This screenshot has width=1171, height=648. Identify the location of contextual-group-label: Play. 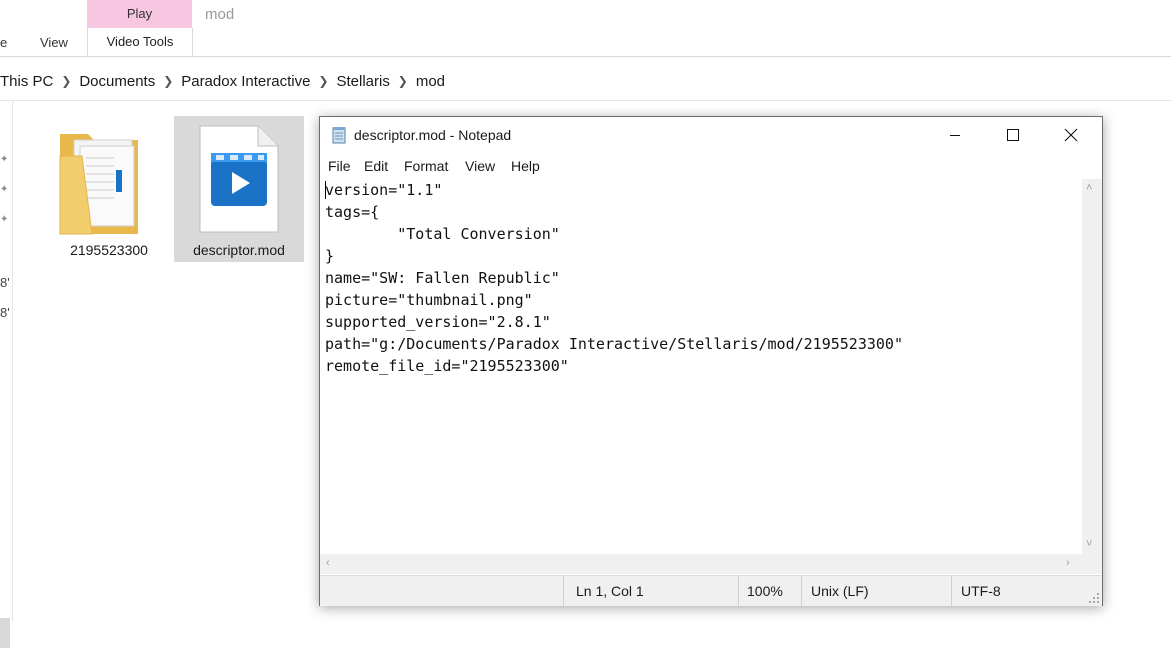
(139, 13).